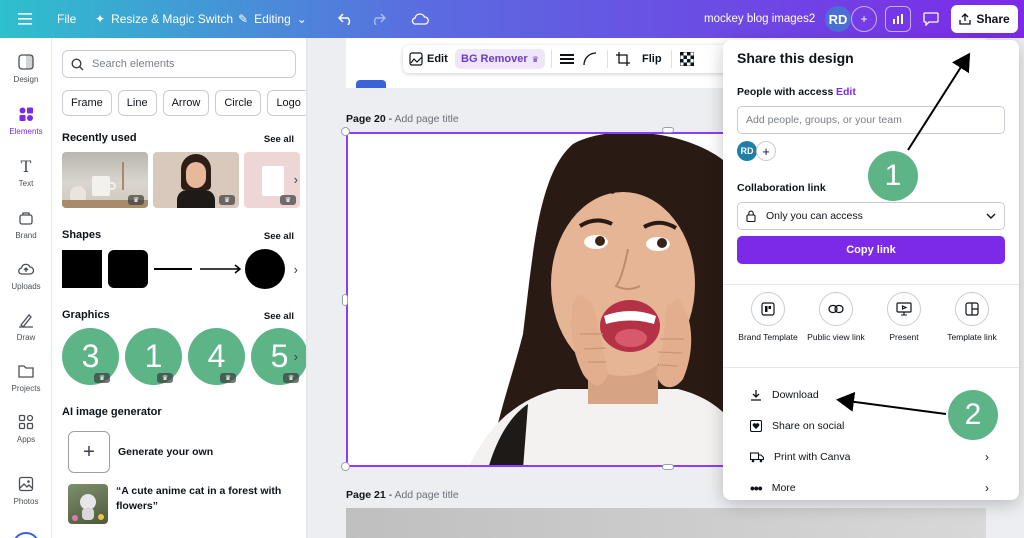  Describe the element at coordinates (278, 356) in the screenshot. I see `graphic-number-5: 5 ♛` at that location.